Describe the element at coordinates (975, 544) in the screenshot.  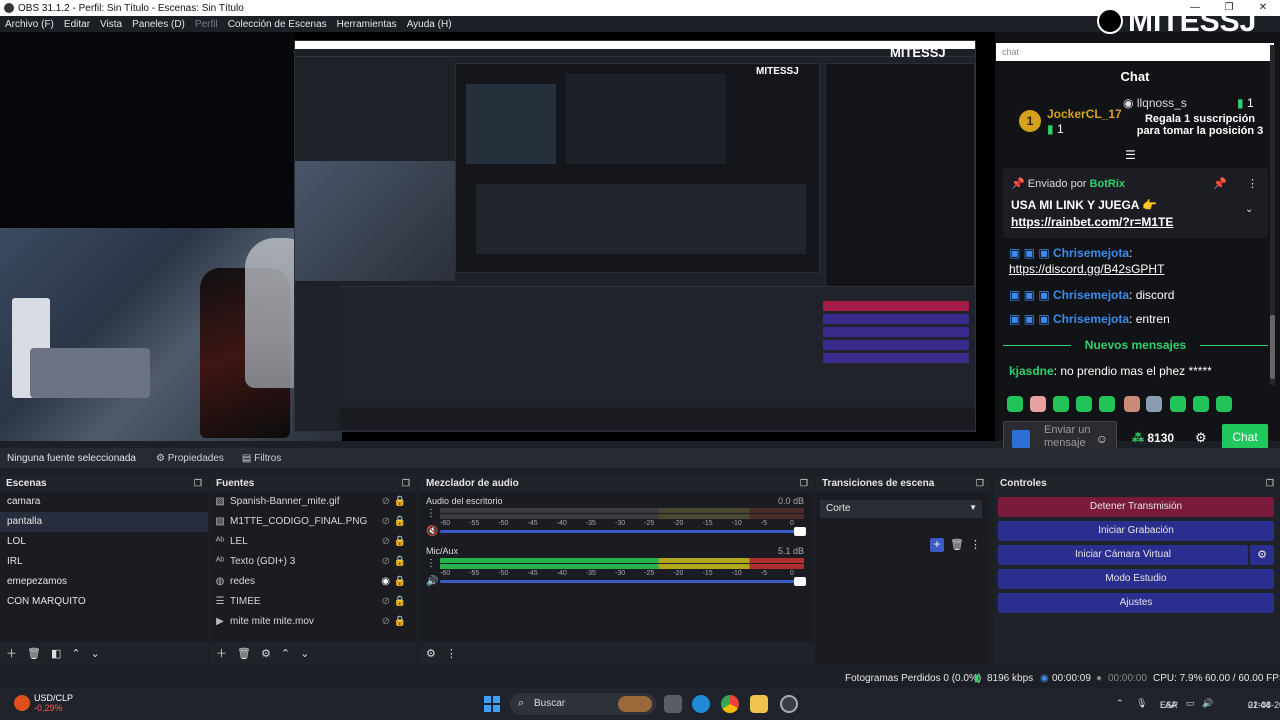
I see `transition-more-icon: ⋮` at that location.